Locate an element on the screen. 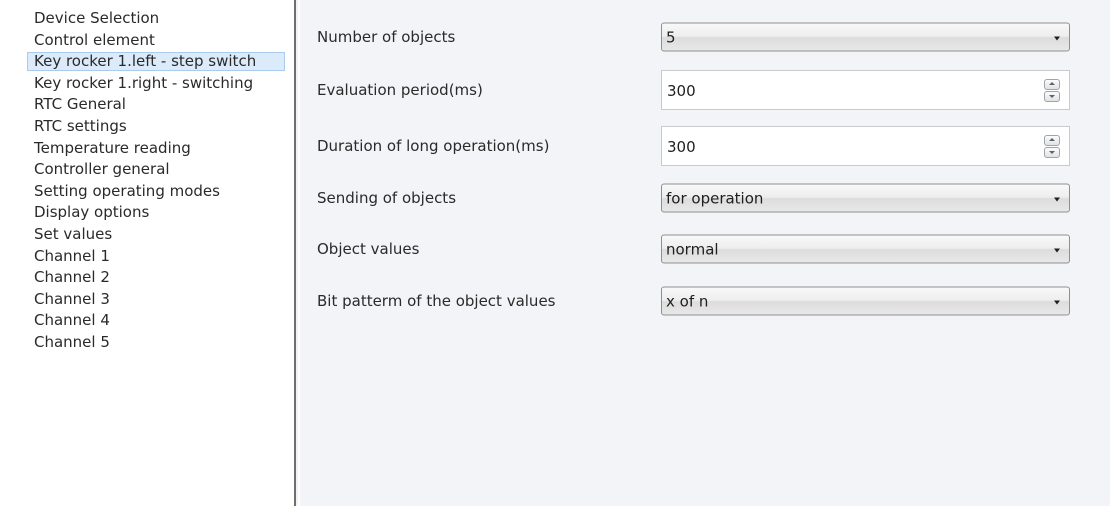 The width and height of the screenshot is (1110, 506). sidebar-item-rtc-settings: RTC settings is located at coordinates (146, 127).